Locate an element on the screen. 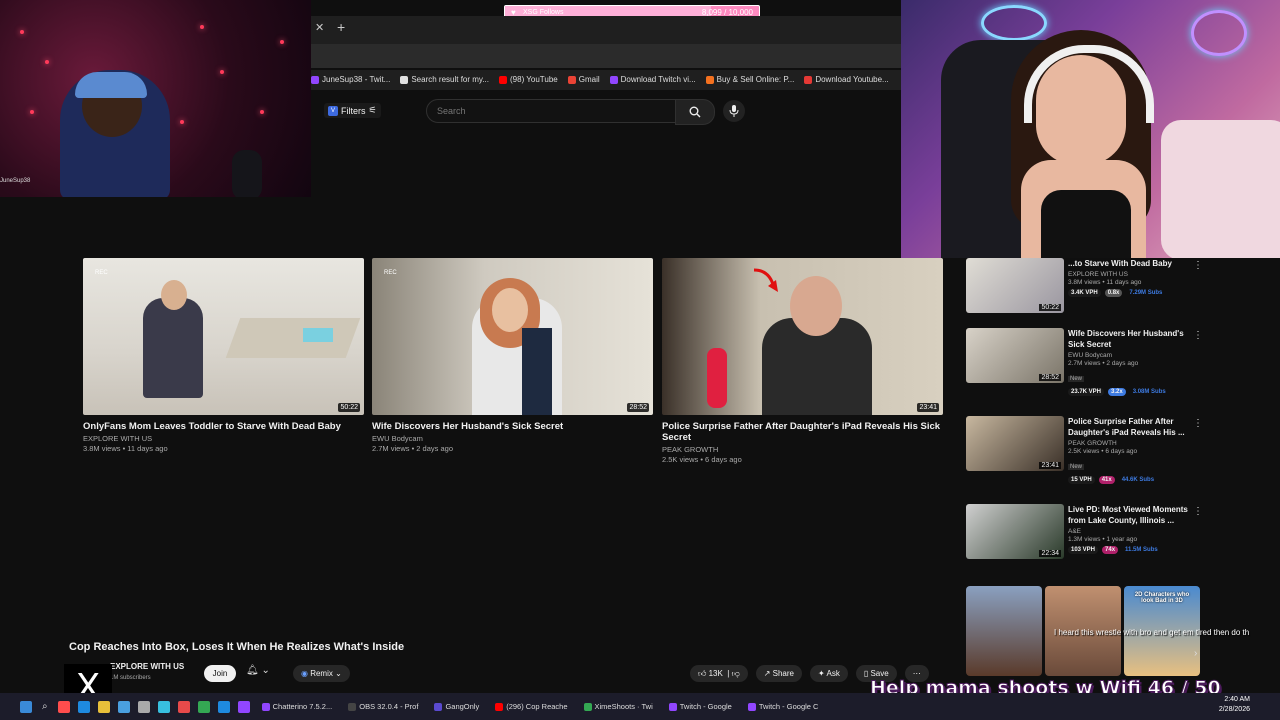  channel-name: EWU Bodycam is located at coordinates (512, 438).